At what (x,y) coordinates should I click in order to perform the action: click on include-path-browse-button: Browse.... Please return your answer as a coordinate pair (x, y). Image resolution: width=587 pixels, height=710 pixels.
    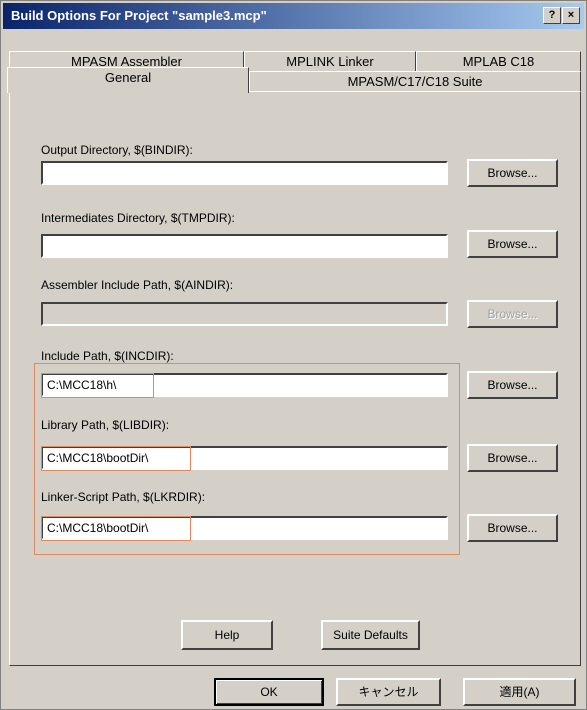
    Looking at the image, I should click on (512, 385).